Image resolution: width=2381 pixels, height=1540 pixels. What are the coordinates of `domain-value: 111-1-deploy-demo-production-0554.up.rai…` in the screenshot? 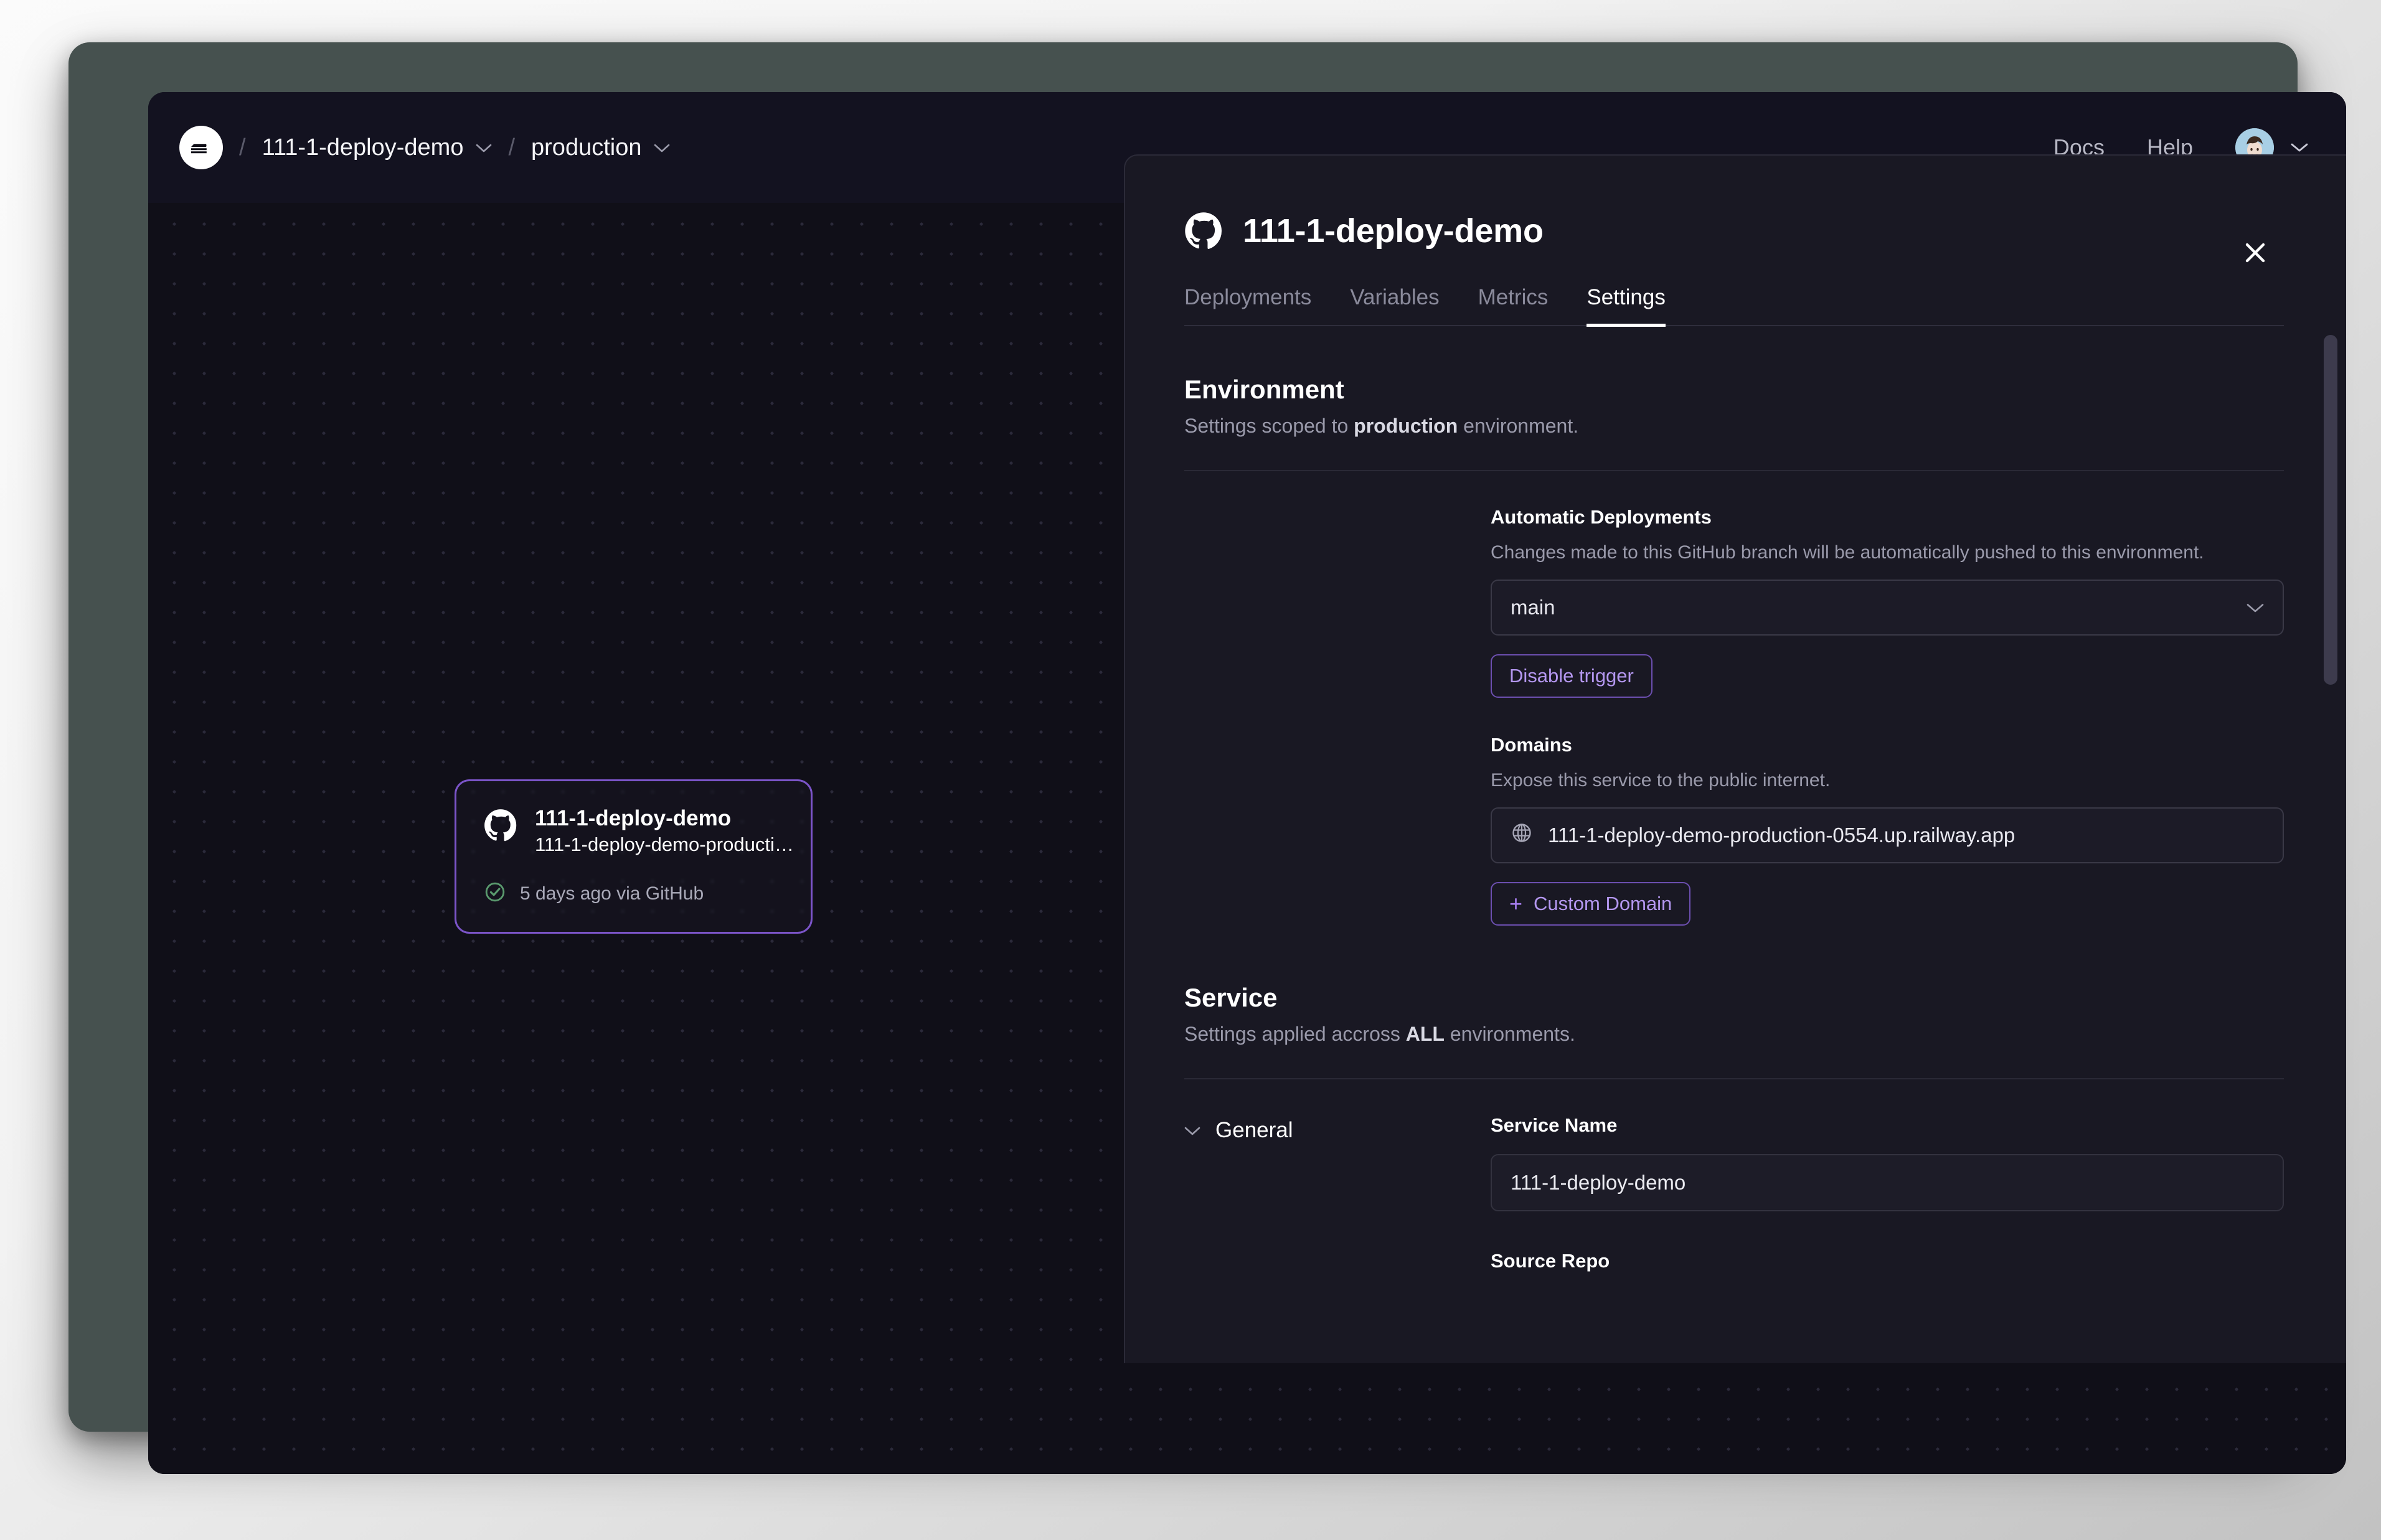 It's located at (1782, 835).